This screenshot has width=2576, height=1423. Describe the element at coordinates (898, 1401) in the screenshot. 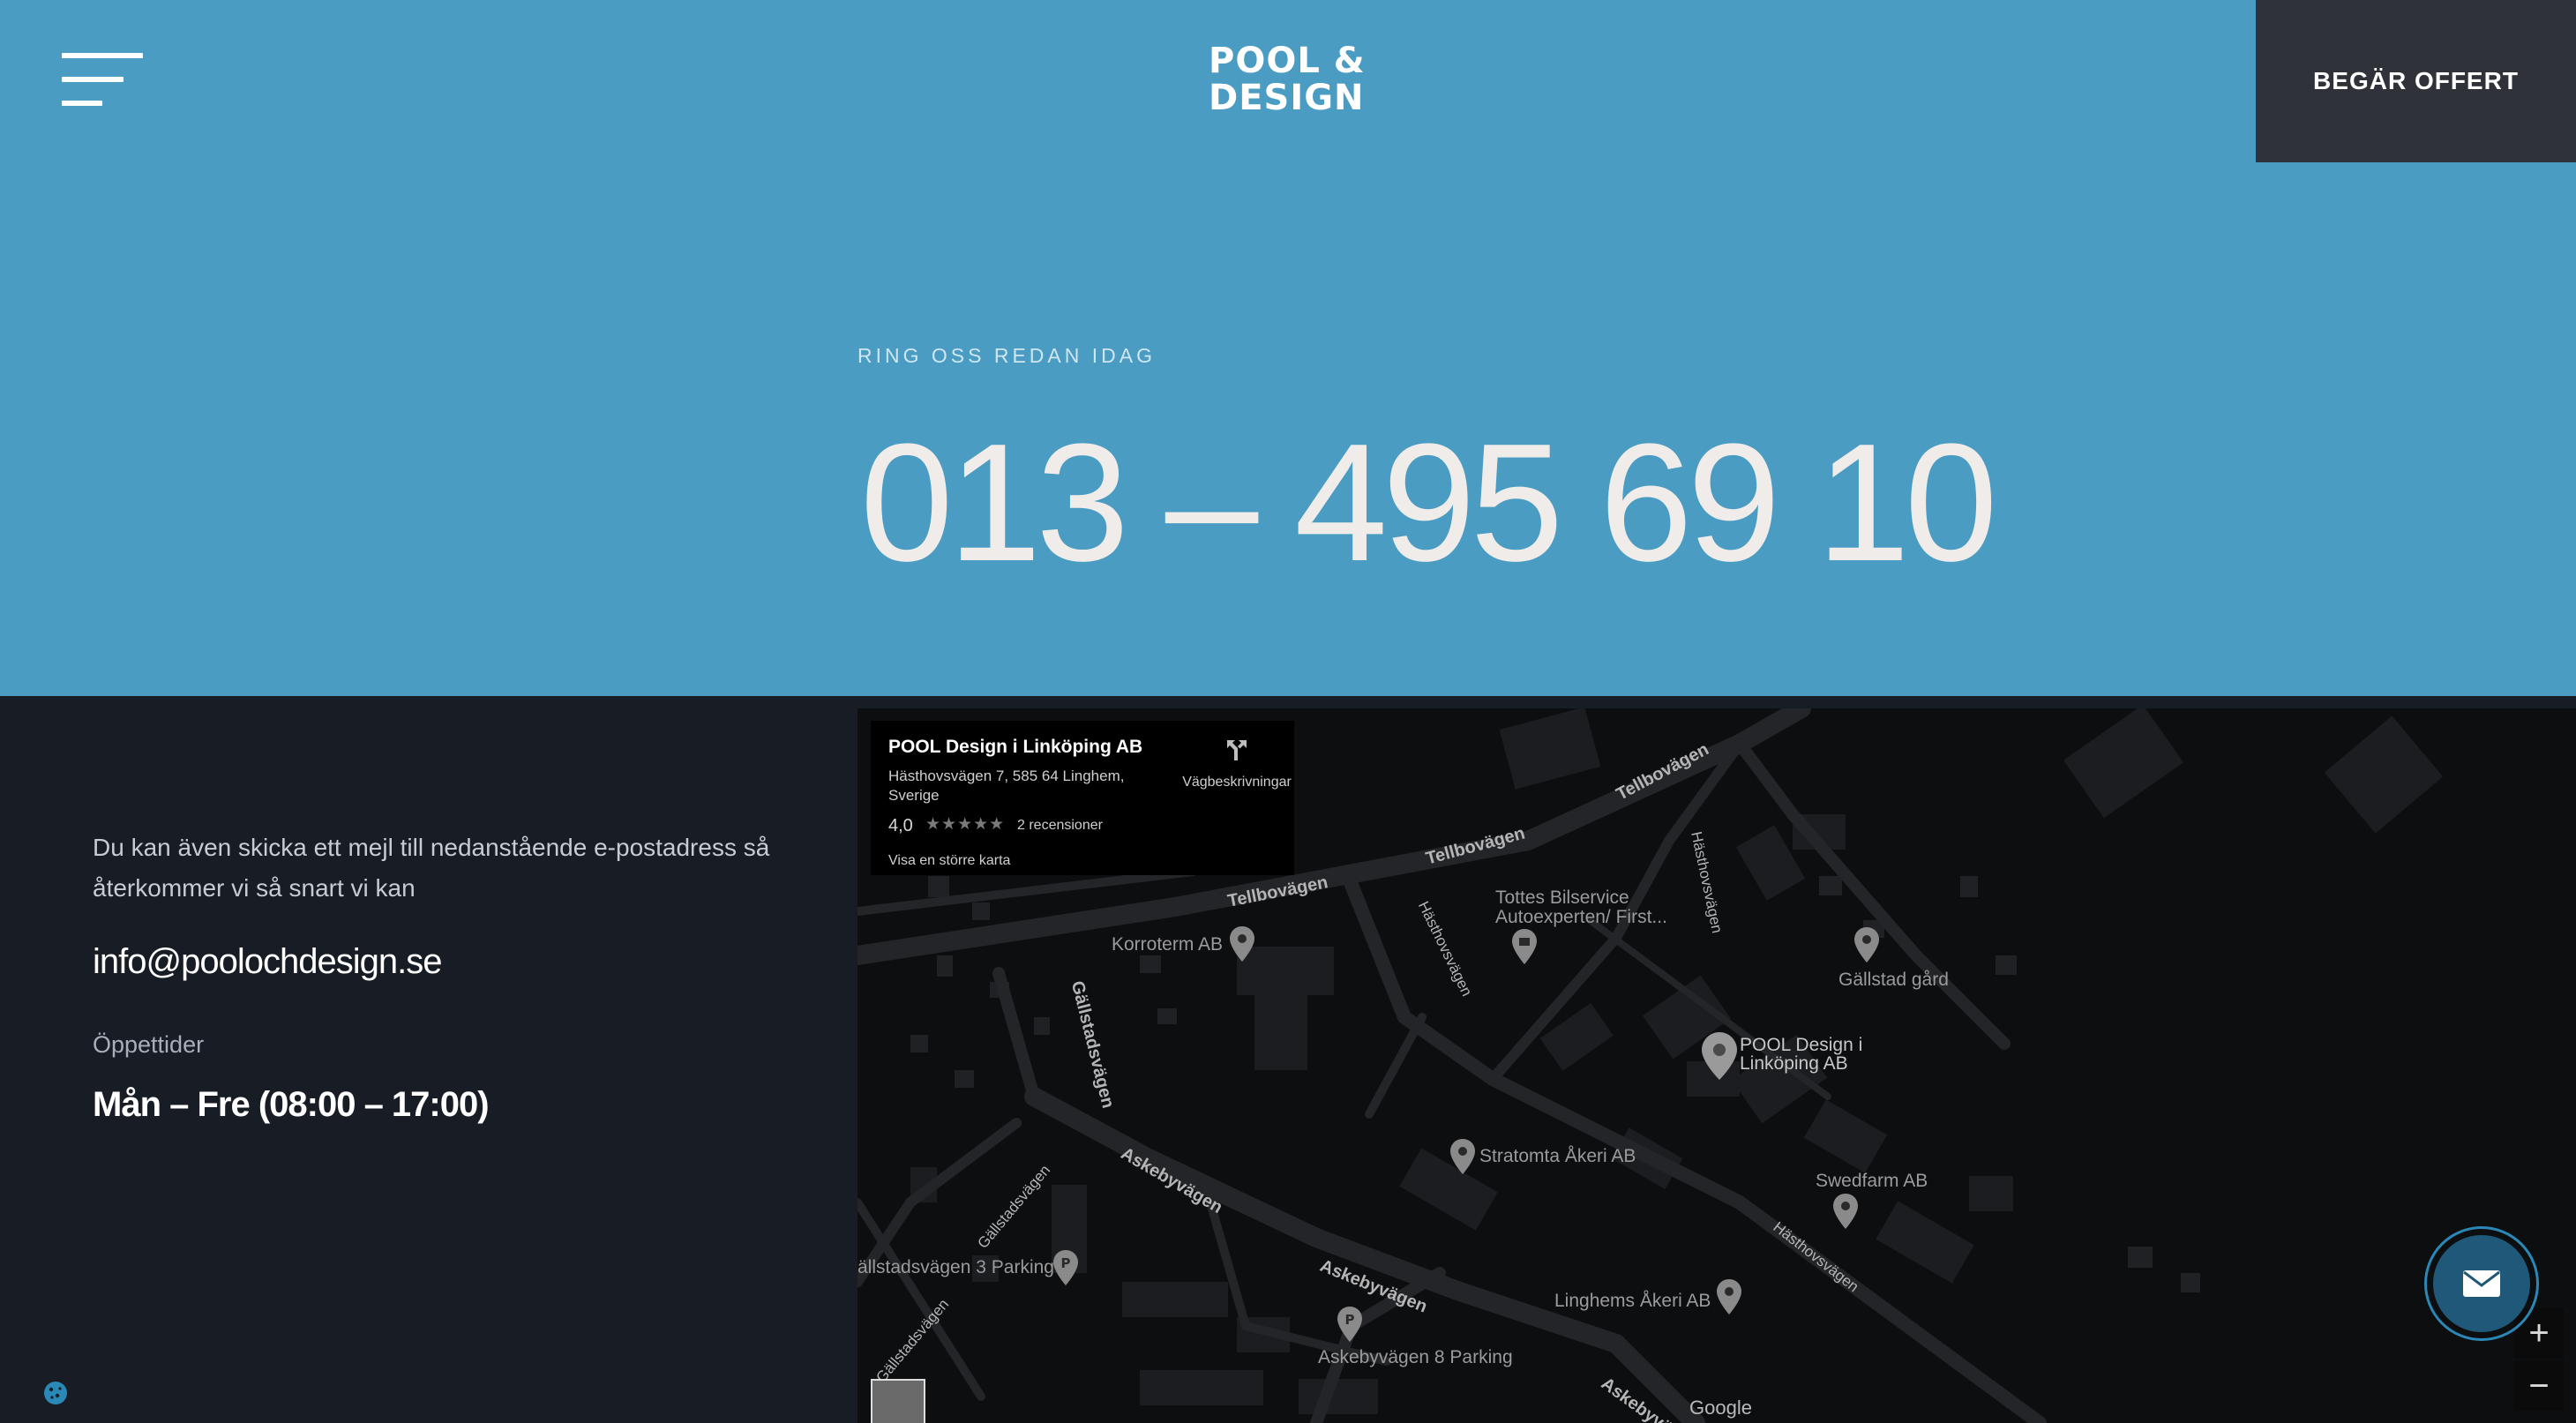

I see `map-type-toggle` at that location.